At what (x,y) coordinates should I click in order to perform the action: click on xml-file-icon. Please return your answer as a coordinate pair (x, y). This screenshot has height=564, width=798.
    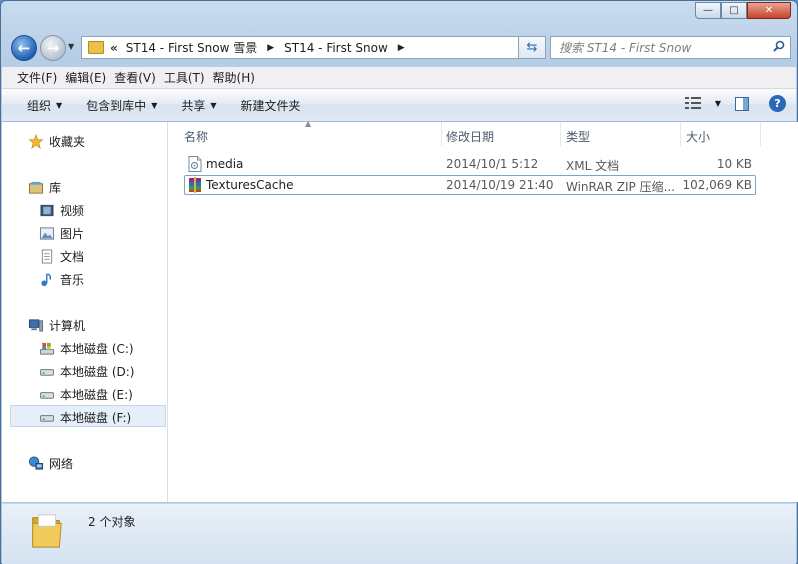
    Looking at the image, I should click on (195, 164).